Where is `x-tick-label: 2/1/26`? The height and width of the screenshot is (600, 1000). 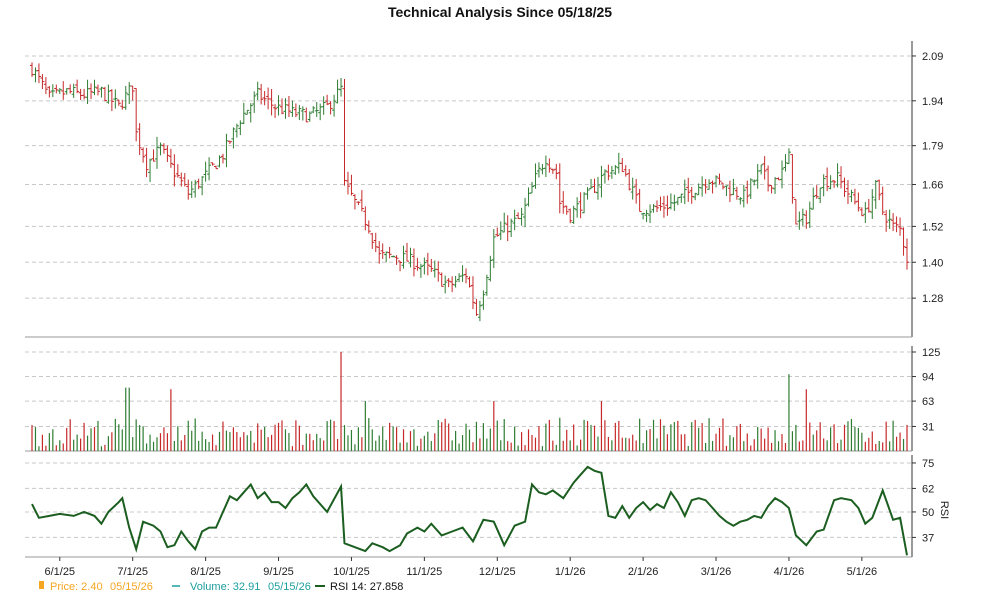
x-tick-label: 2/1/26 is located at coordinates (643, 572).